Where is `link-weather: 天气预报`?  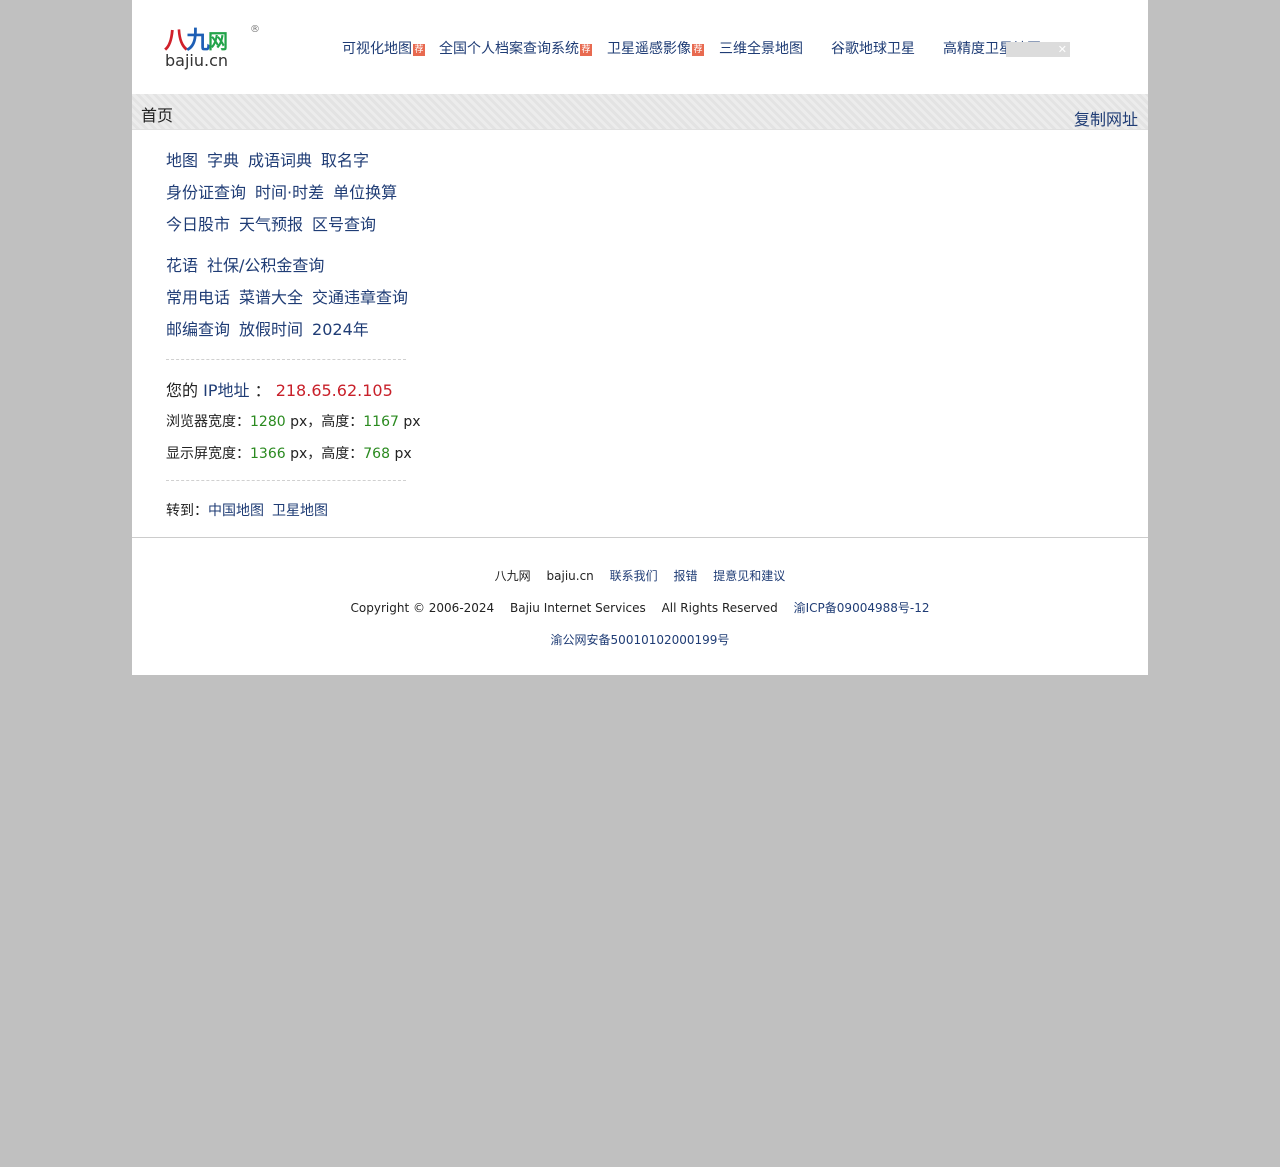
link-weather: 天气预报 is located at coordinates (271, 224).